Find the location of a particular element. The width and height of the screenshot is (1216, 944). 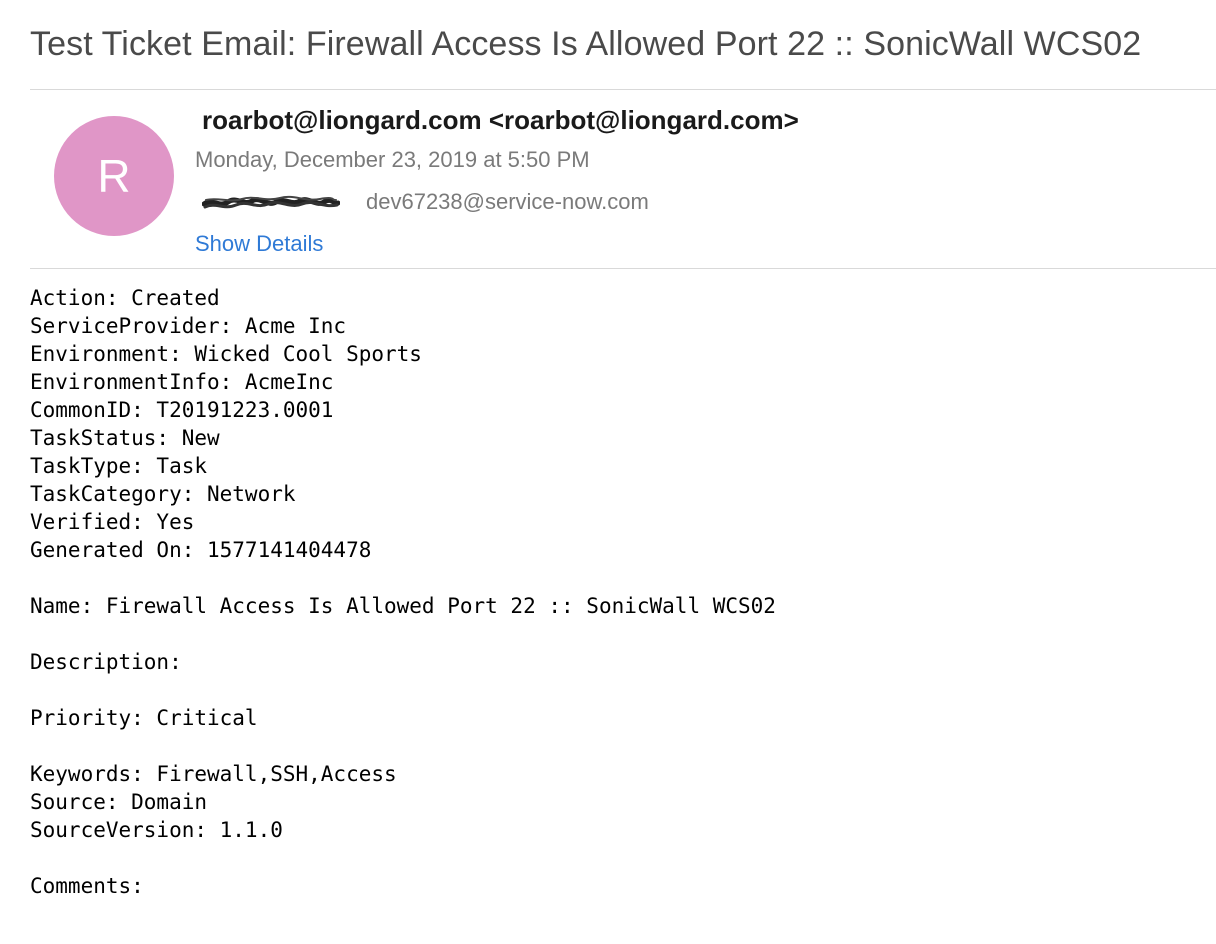

body-line: TaskCategory: Network is located at coordinates (163, 494).